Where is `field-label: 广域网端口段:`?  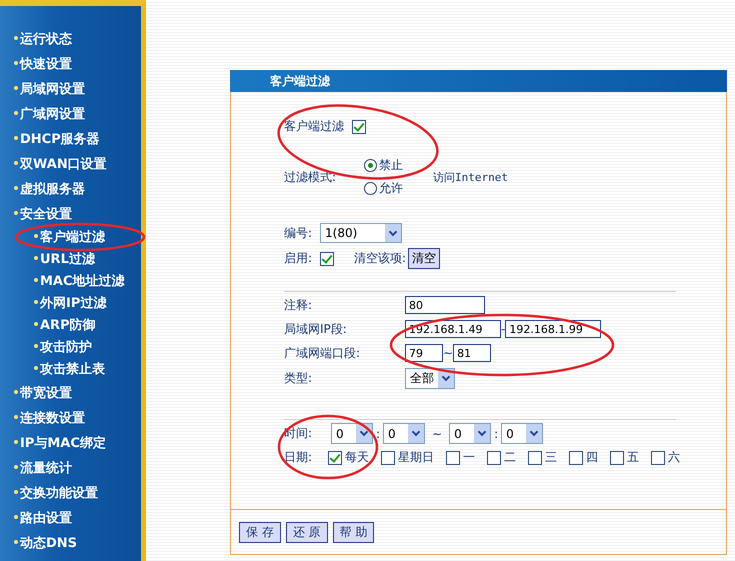
field-label: 广域网端口段: is located at coordinates (323, 353).